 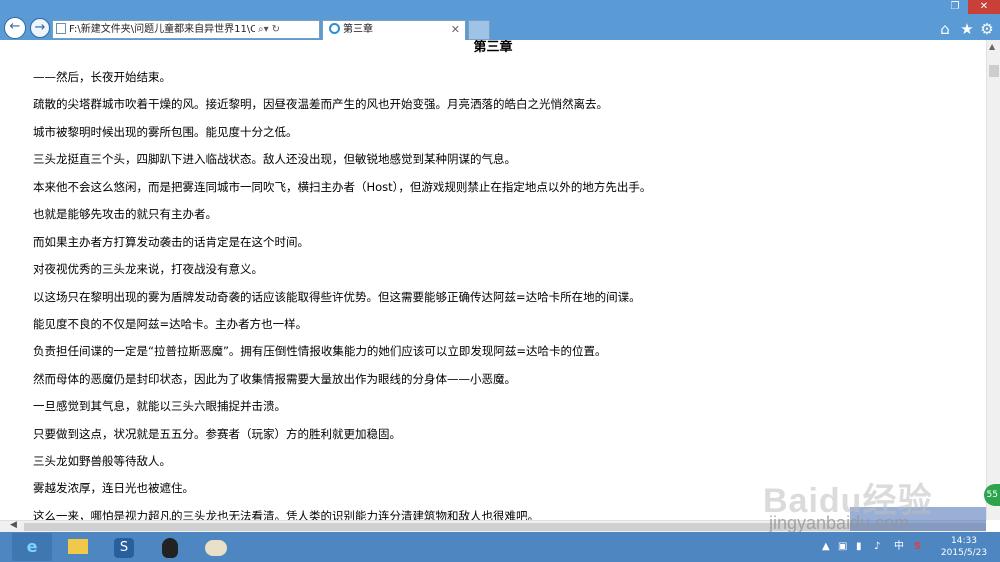 I want to click on forward-button: →, so click(x=40, y=28).